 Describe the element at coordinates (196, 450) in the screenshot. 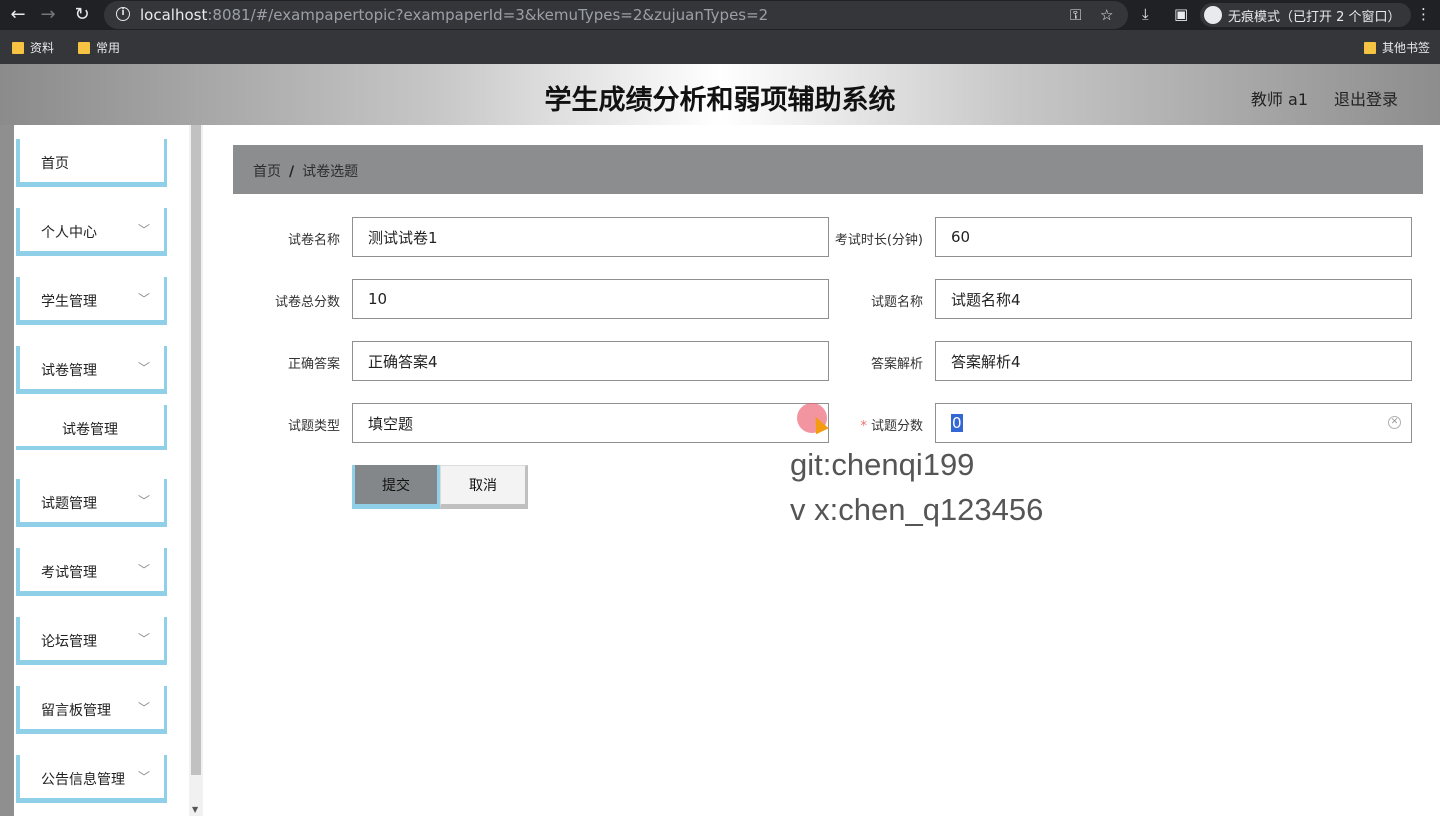

I see `scroll-thumb` at that location.